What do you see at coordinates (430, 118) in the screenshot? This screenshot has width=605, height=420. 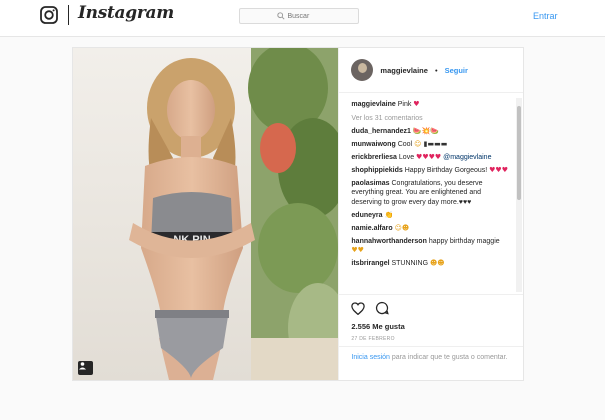 I see `view-all-comments-link: Ver los 31 comentarios` at bounding box center [430, 118].